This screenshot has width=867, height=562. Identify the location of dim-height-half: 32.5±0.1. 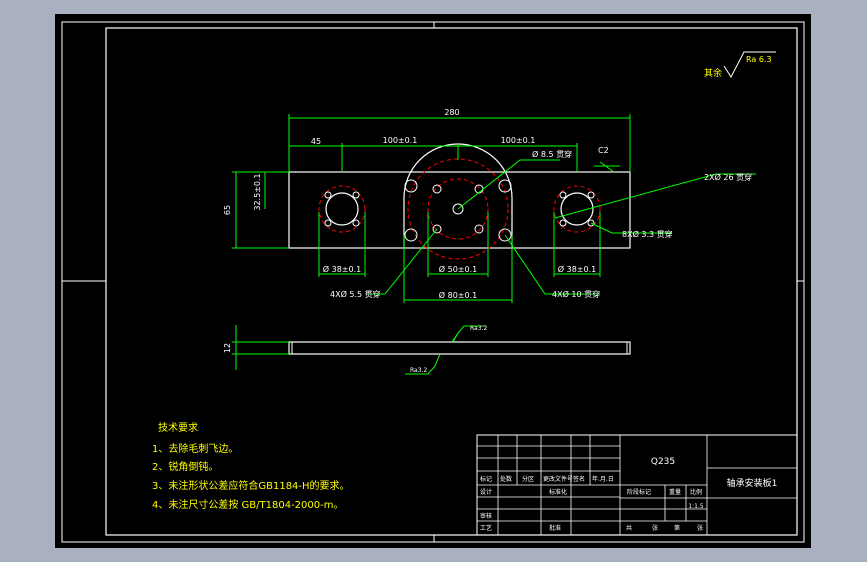
(257, 191).